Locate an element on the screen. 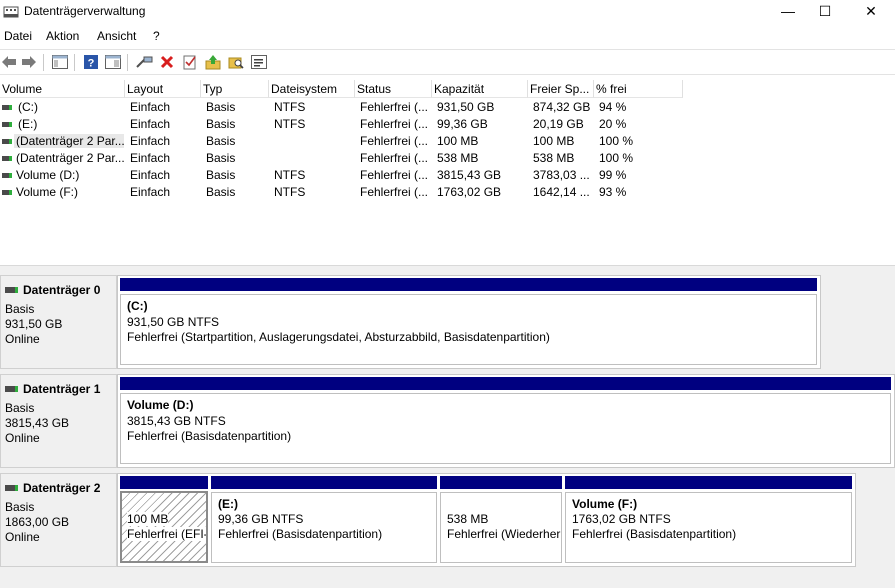 This screenshot has width=895, height=588. disk-1-type: Basis is located at coordinates (20, 408).